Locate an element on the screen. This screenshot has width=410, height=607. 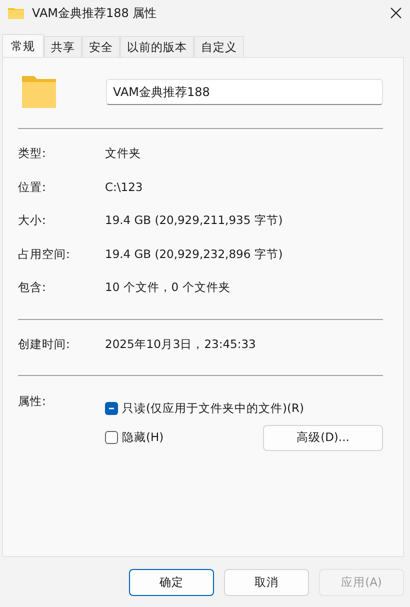
tab: 以前的版本 is located at coordinates (157, 47).